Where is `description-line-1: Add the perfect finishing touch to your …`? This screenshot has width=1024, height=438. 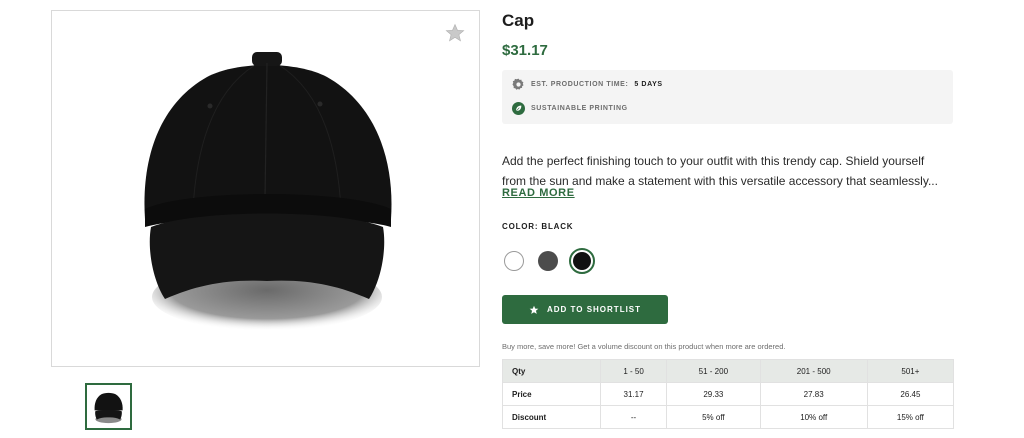 description-line-1: Add the perfect finishing touch to your … is located at coordinates (713, 161).